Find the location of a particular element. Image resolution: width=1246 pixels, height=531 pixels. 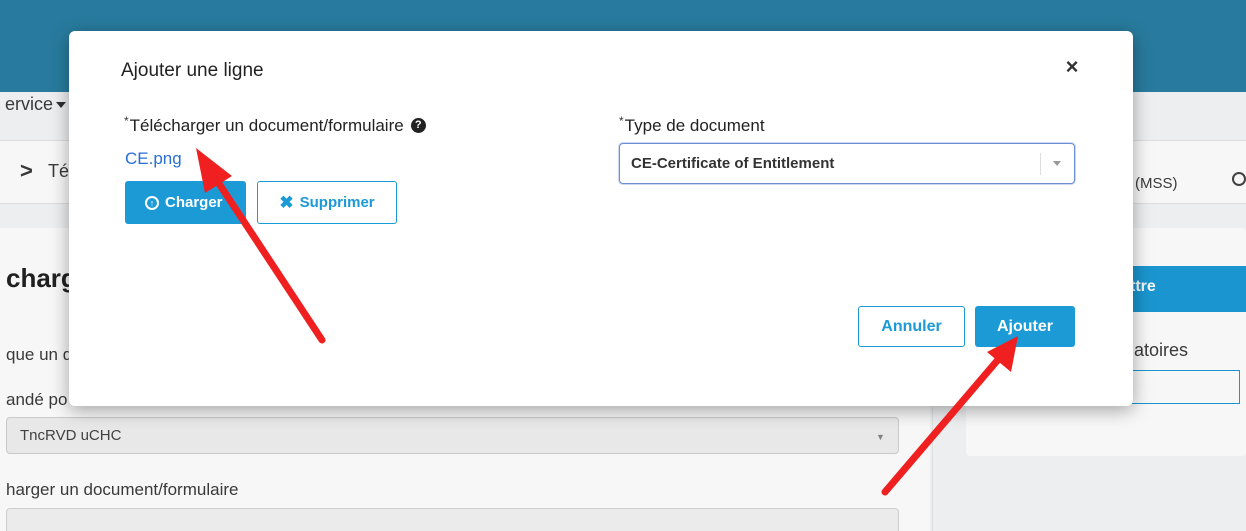

doc-type-field-label: *Type de document is located at coordinates (692, 125).